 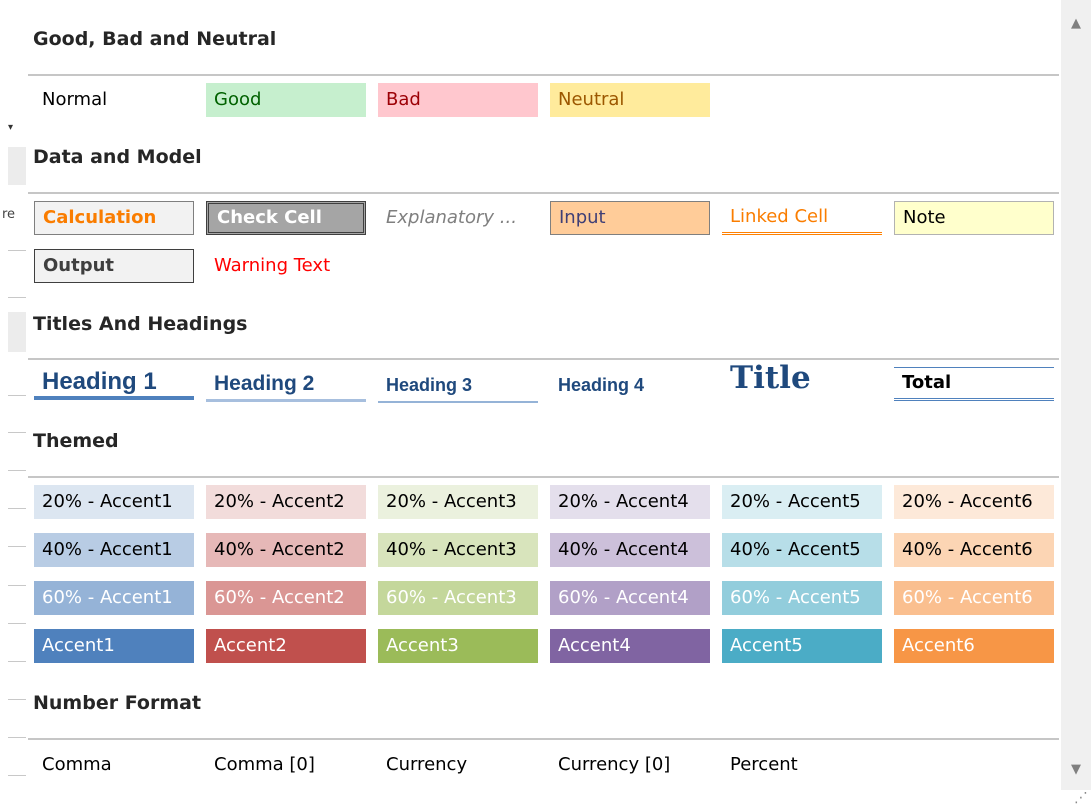 What do you see at coordinates (286, 266) in the screenshot?
I see `style-warning-text: Warning Text` at bounding box center [286, 266].